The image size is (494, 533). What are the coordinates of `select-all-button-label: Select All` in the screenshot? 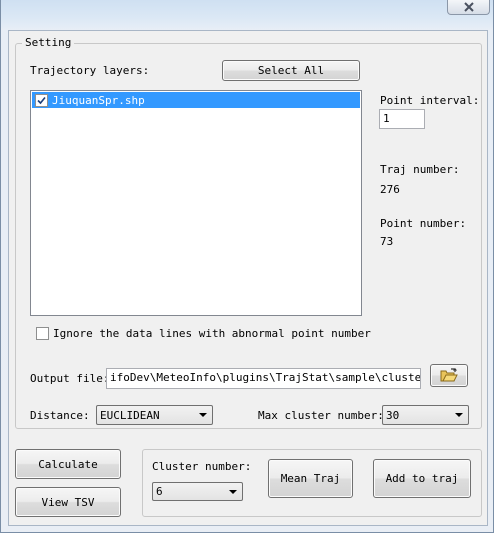 It's located at (291, 70).